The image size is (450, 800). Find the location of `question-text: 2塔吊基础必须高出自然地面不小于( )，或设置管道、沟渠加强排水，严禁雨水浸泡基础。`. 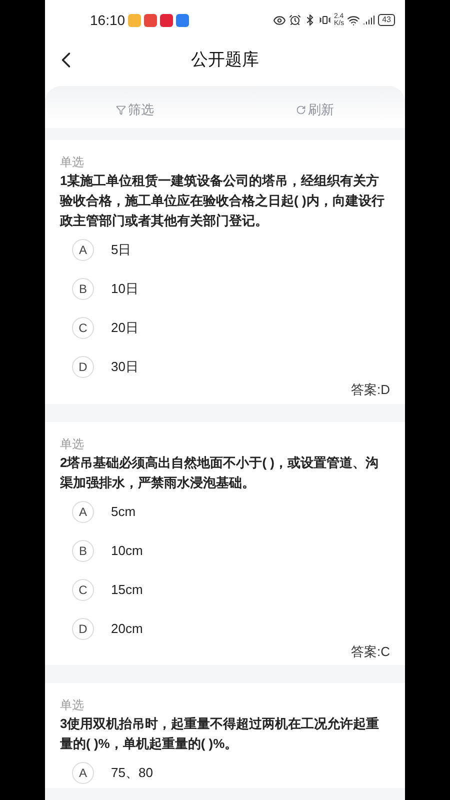

question-text: 2塔吊基础必须高出自然地面不小于( )，或设置管道、沟渠加强排水，严禁雨水浸泡基础。 is located at coordinates (220, 473).